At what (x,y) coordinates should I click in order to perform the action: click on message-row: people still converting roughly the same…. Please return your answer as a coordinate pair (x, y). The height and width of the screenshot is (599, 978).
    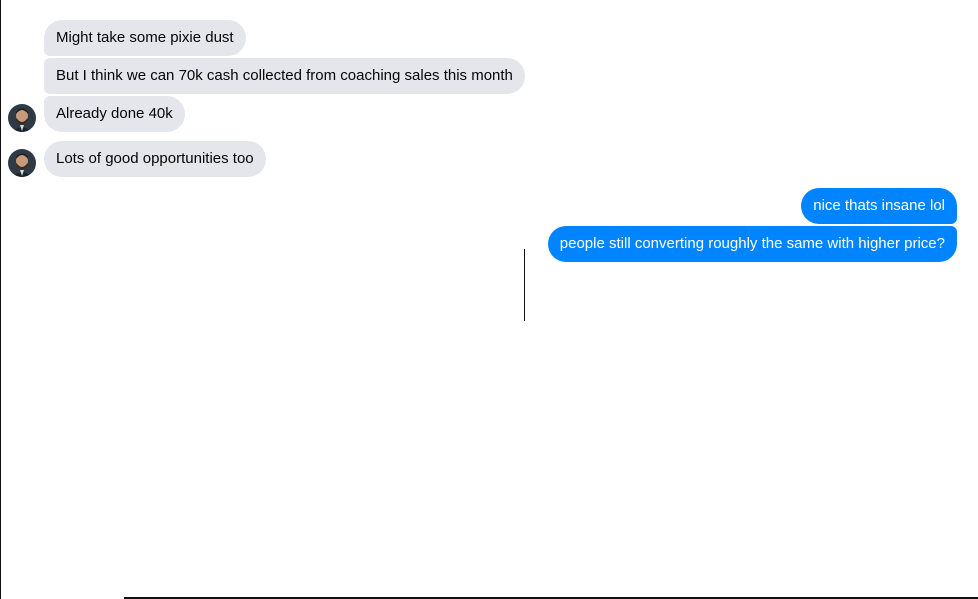
    Looking at the image, I should click on (752, 244).